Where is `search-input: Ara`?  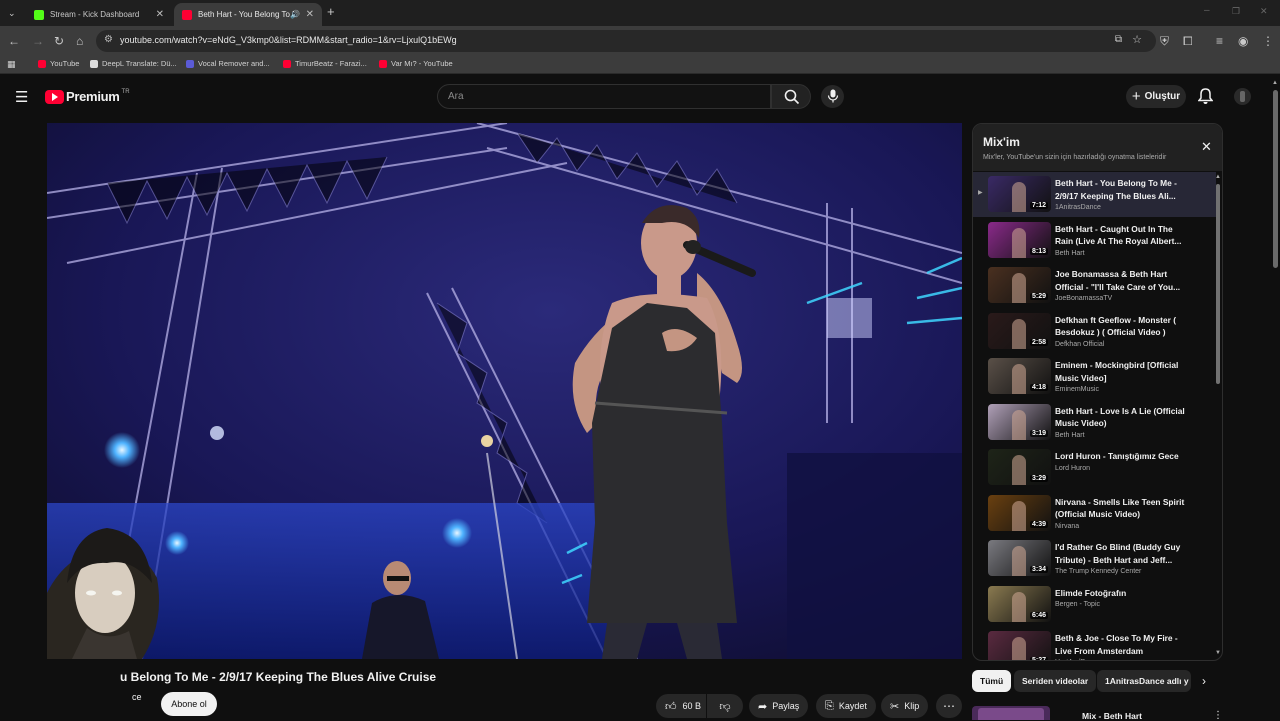 search-input: Ara is located at coordinates (456, 96).